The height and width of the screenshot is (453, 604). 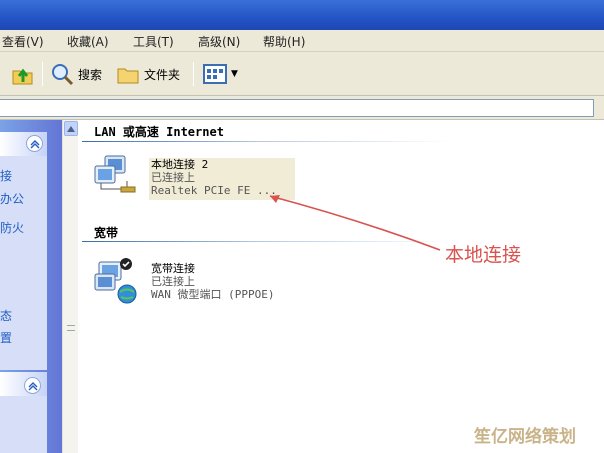 What do you see at coordinates (219, 41) in the screenshot?
I see `menu-advanced: 高级(N)` at bounding box center [219, 41].